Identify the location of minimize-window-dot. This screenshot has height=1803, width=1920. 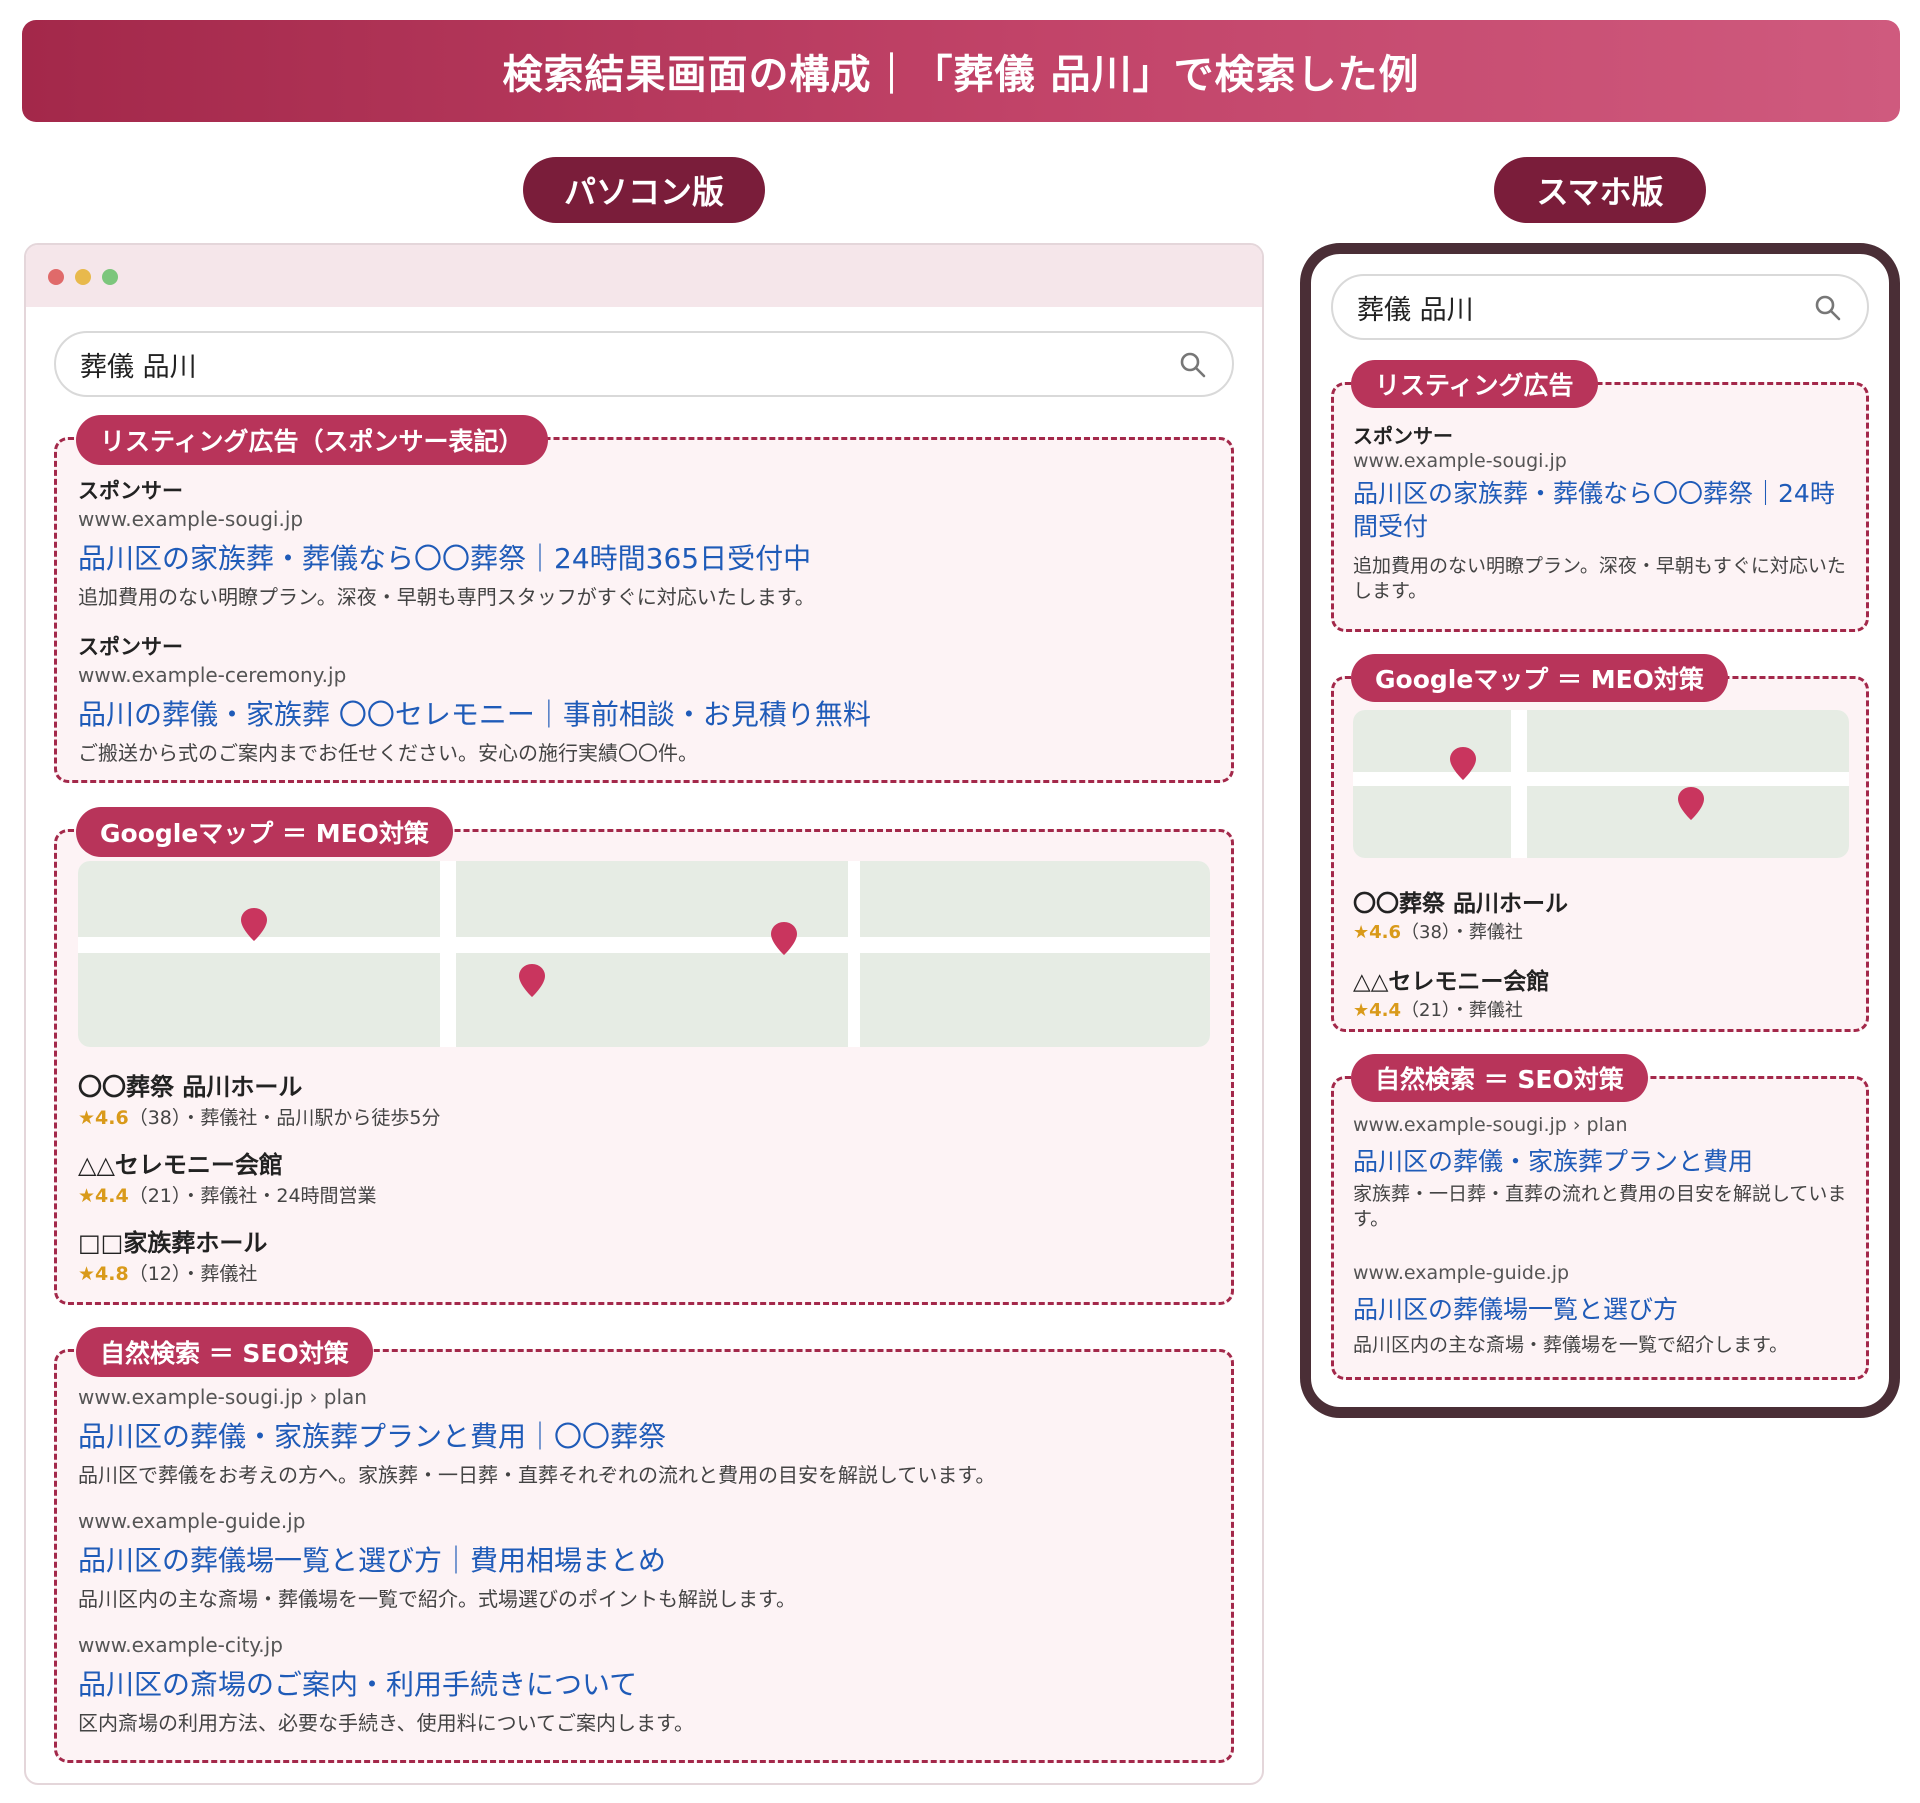
(83, 277).